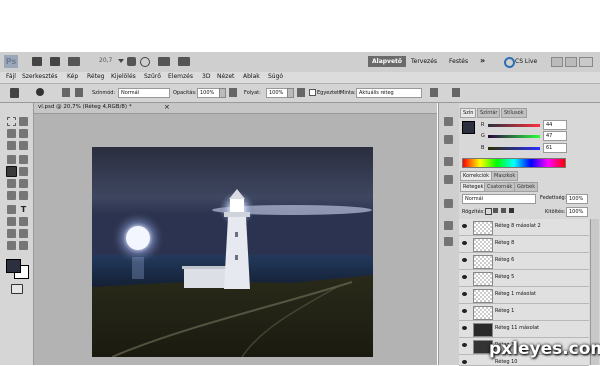 This screenshot has height=366, width=600. What do you see at coordinates (514, 163) in the screenshot?
I see `color-spectrum-bar` at bounding box center [514, 163].